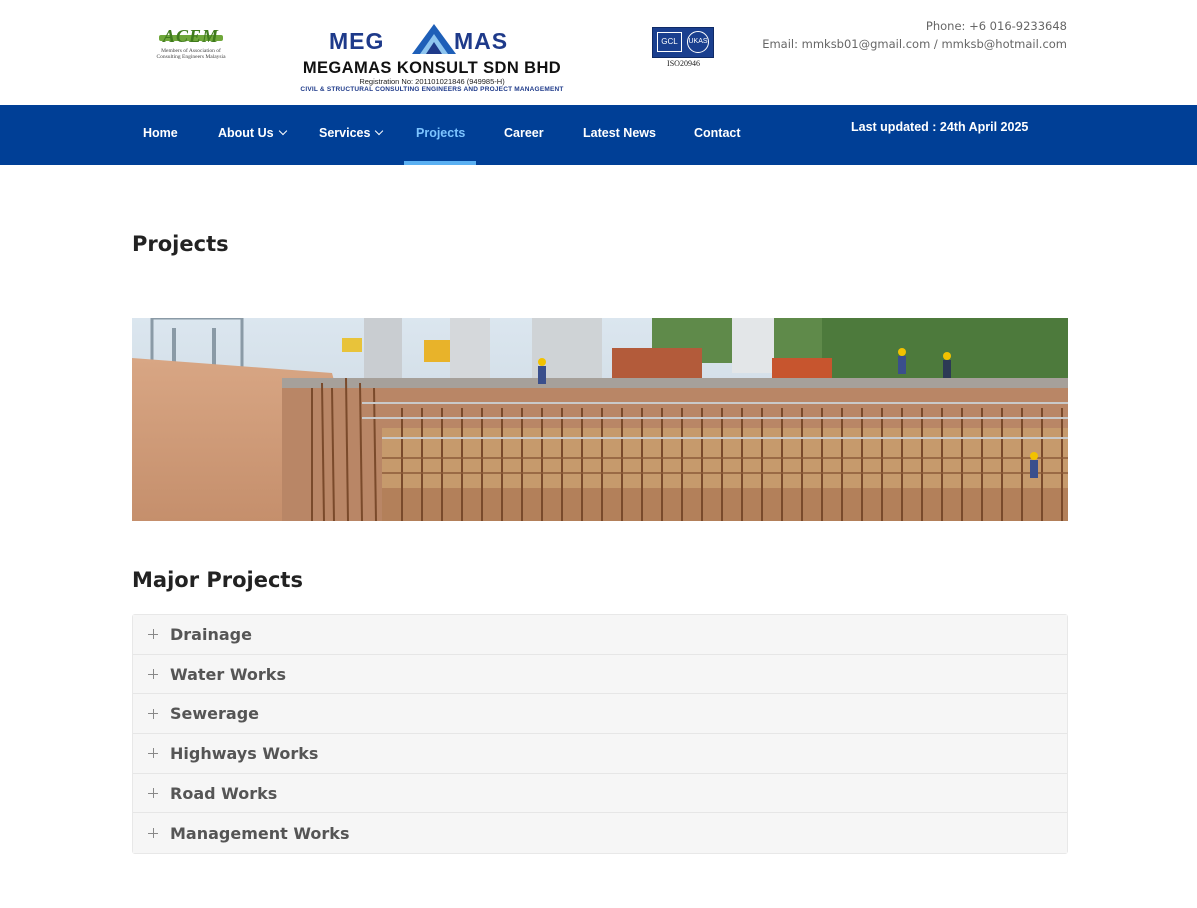  Describe the element at coordinates (600, 635) in the screenshot. I see `accordion-item-drainage: Drainage` at that location.